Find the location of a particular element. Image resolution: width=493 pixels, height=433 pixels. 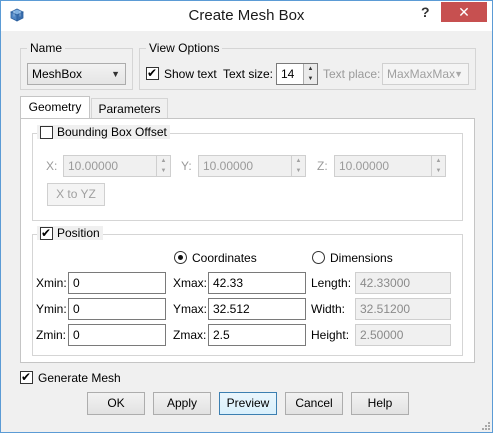

help-icon: ? is located at coordinates (428, 14).